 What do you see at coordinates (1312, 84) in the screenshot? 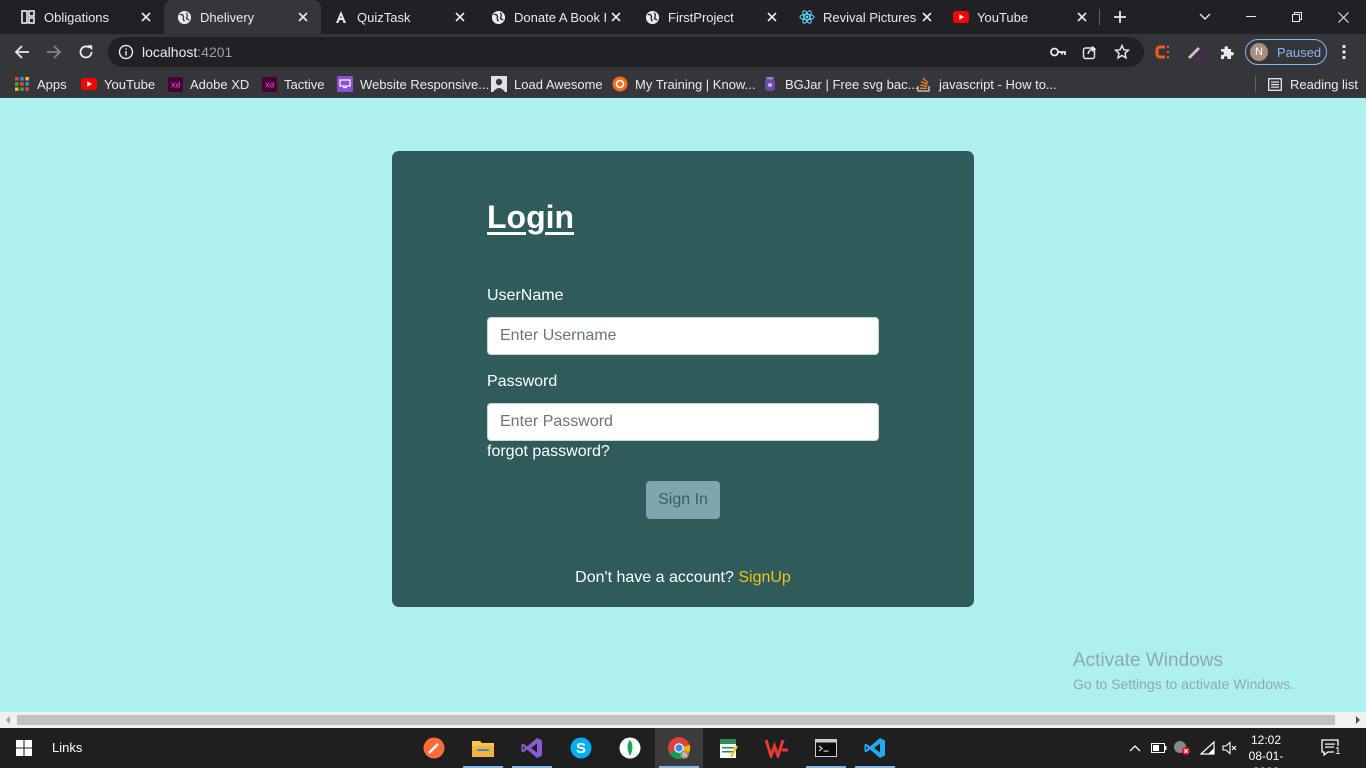
I see `reading-list-button: Reading list` at bounding box center [1312, 84].